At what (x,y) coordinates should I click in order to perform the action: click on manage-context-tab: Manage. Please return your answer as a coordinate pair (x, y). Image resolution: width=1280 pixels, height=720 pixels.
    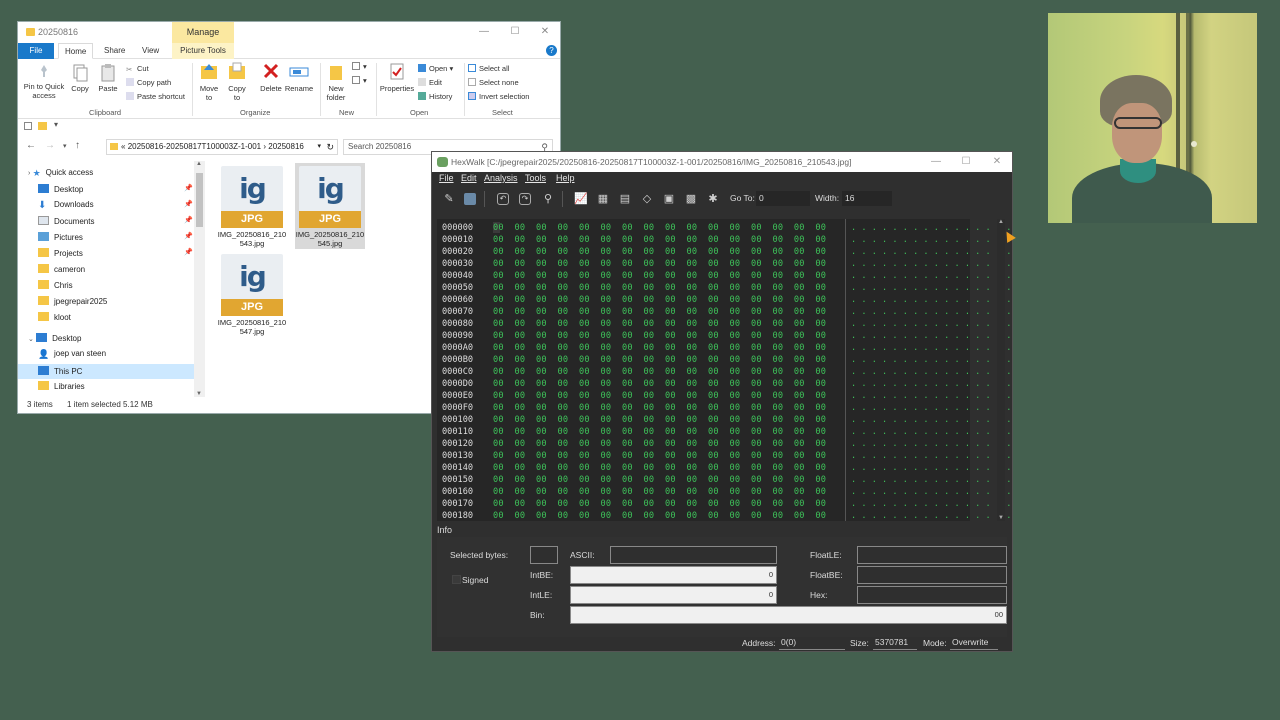
    Looking at the image, I should click on (203, 32).